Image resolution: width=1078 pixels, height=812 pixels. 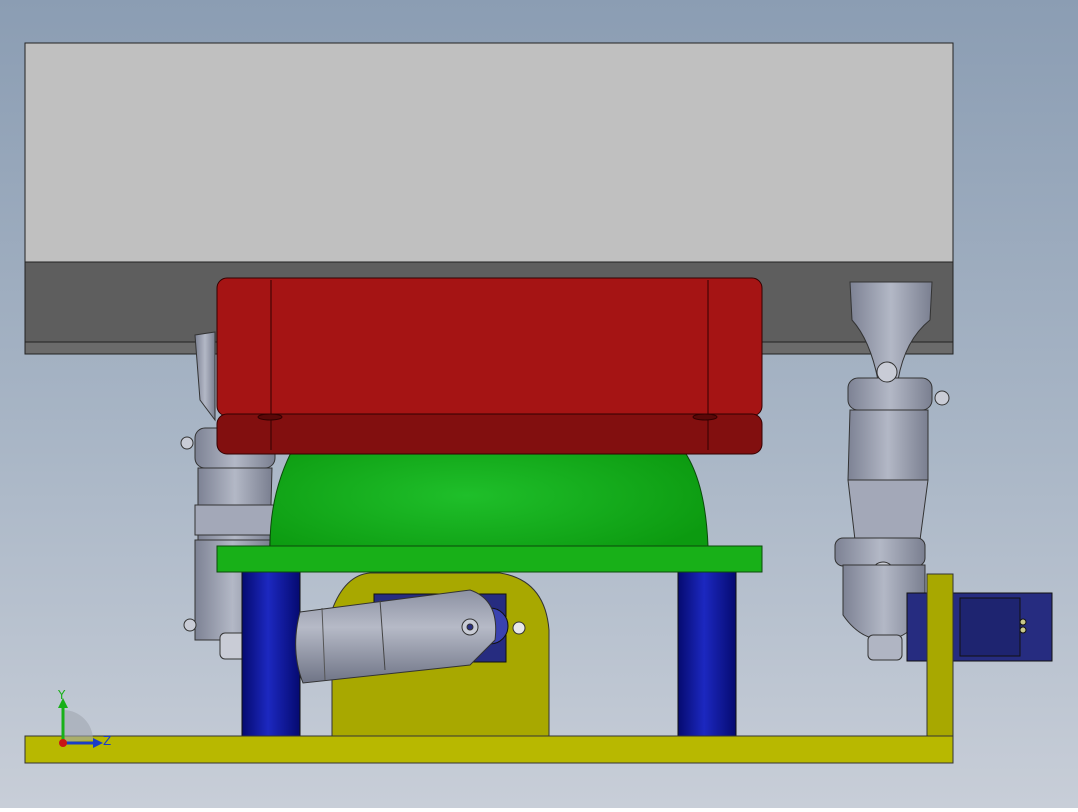 What do you see at coordinates (63, 743) in the screenshot?
I see `x-axis-origin` at bounding box center [63, 743].